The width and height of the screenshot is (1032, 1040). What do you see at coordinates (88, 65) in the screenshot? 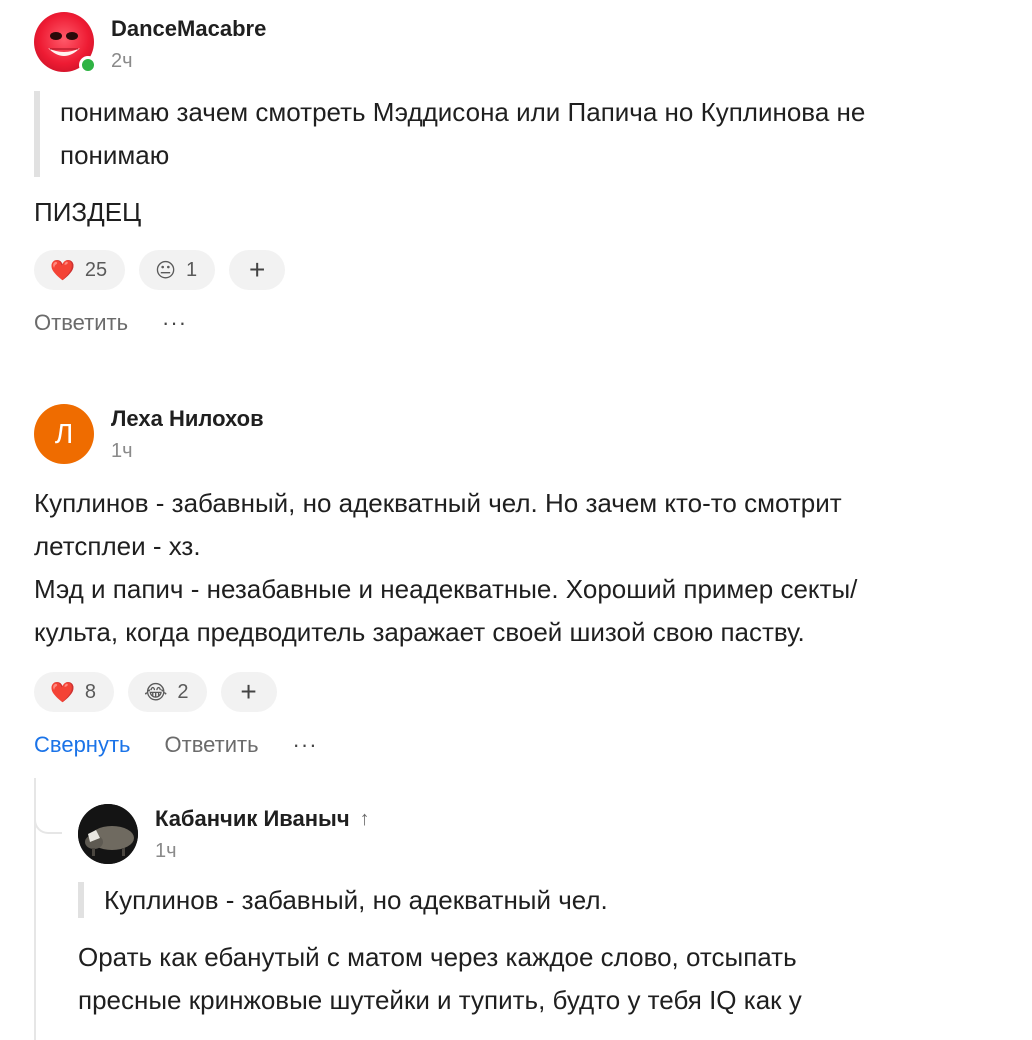
I see `online-indicator` at bounding box center [88, 65].